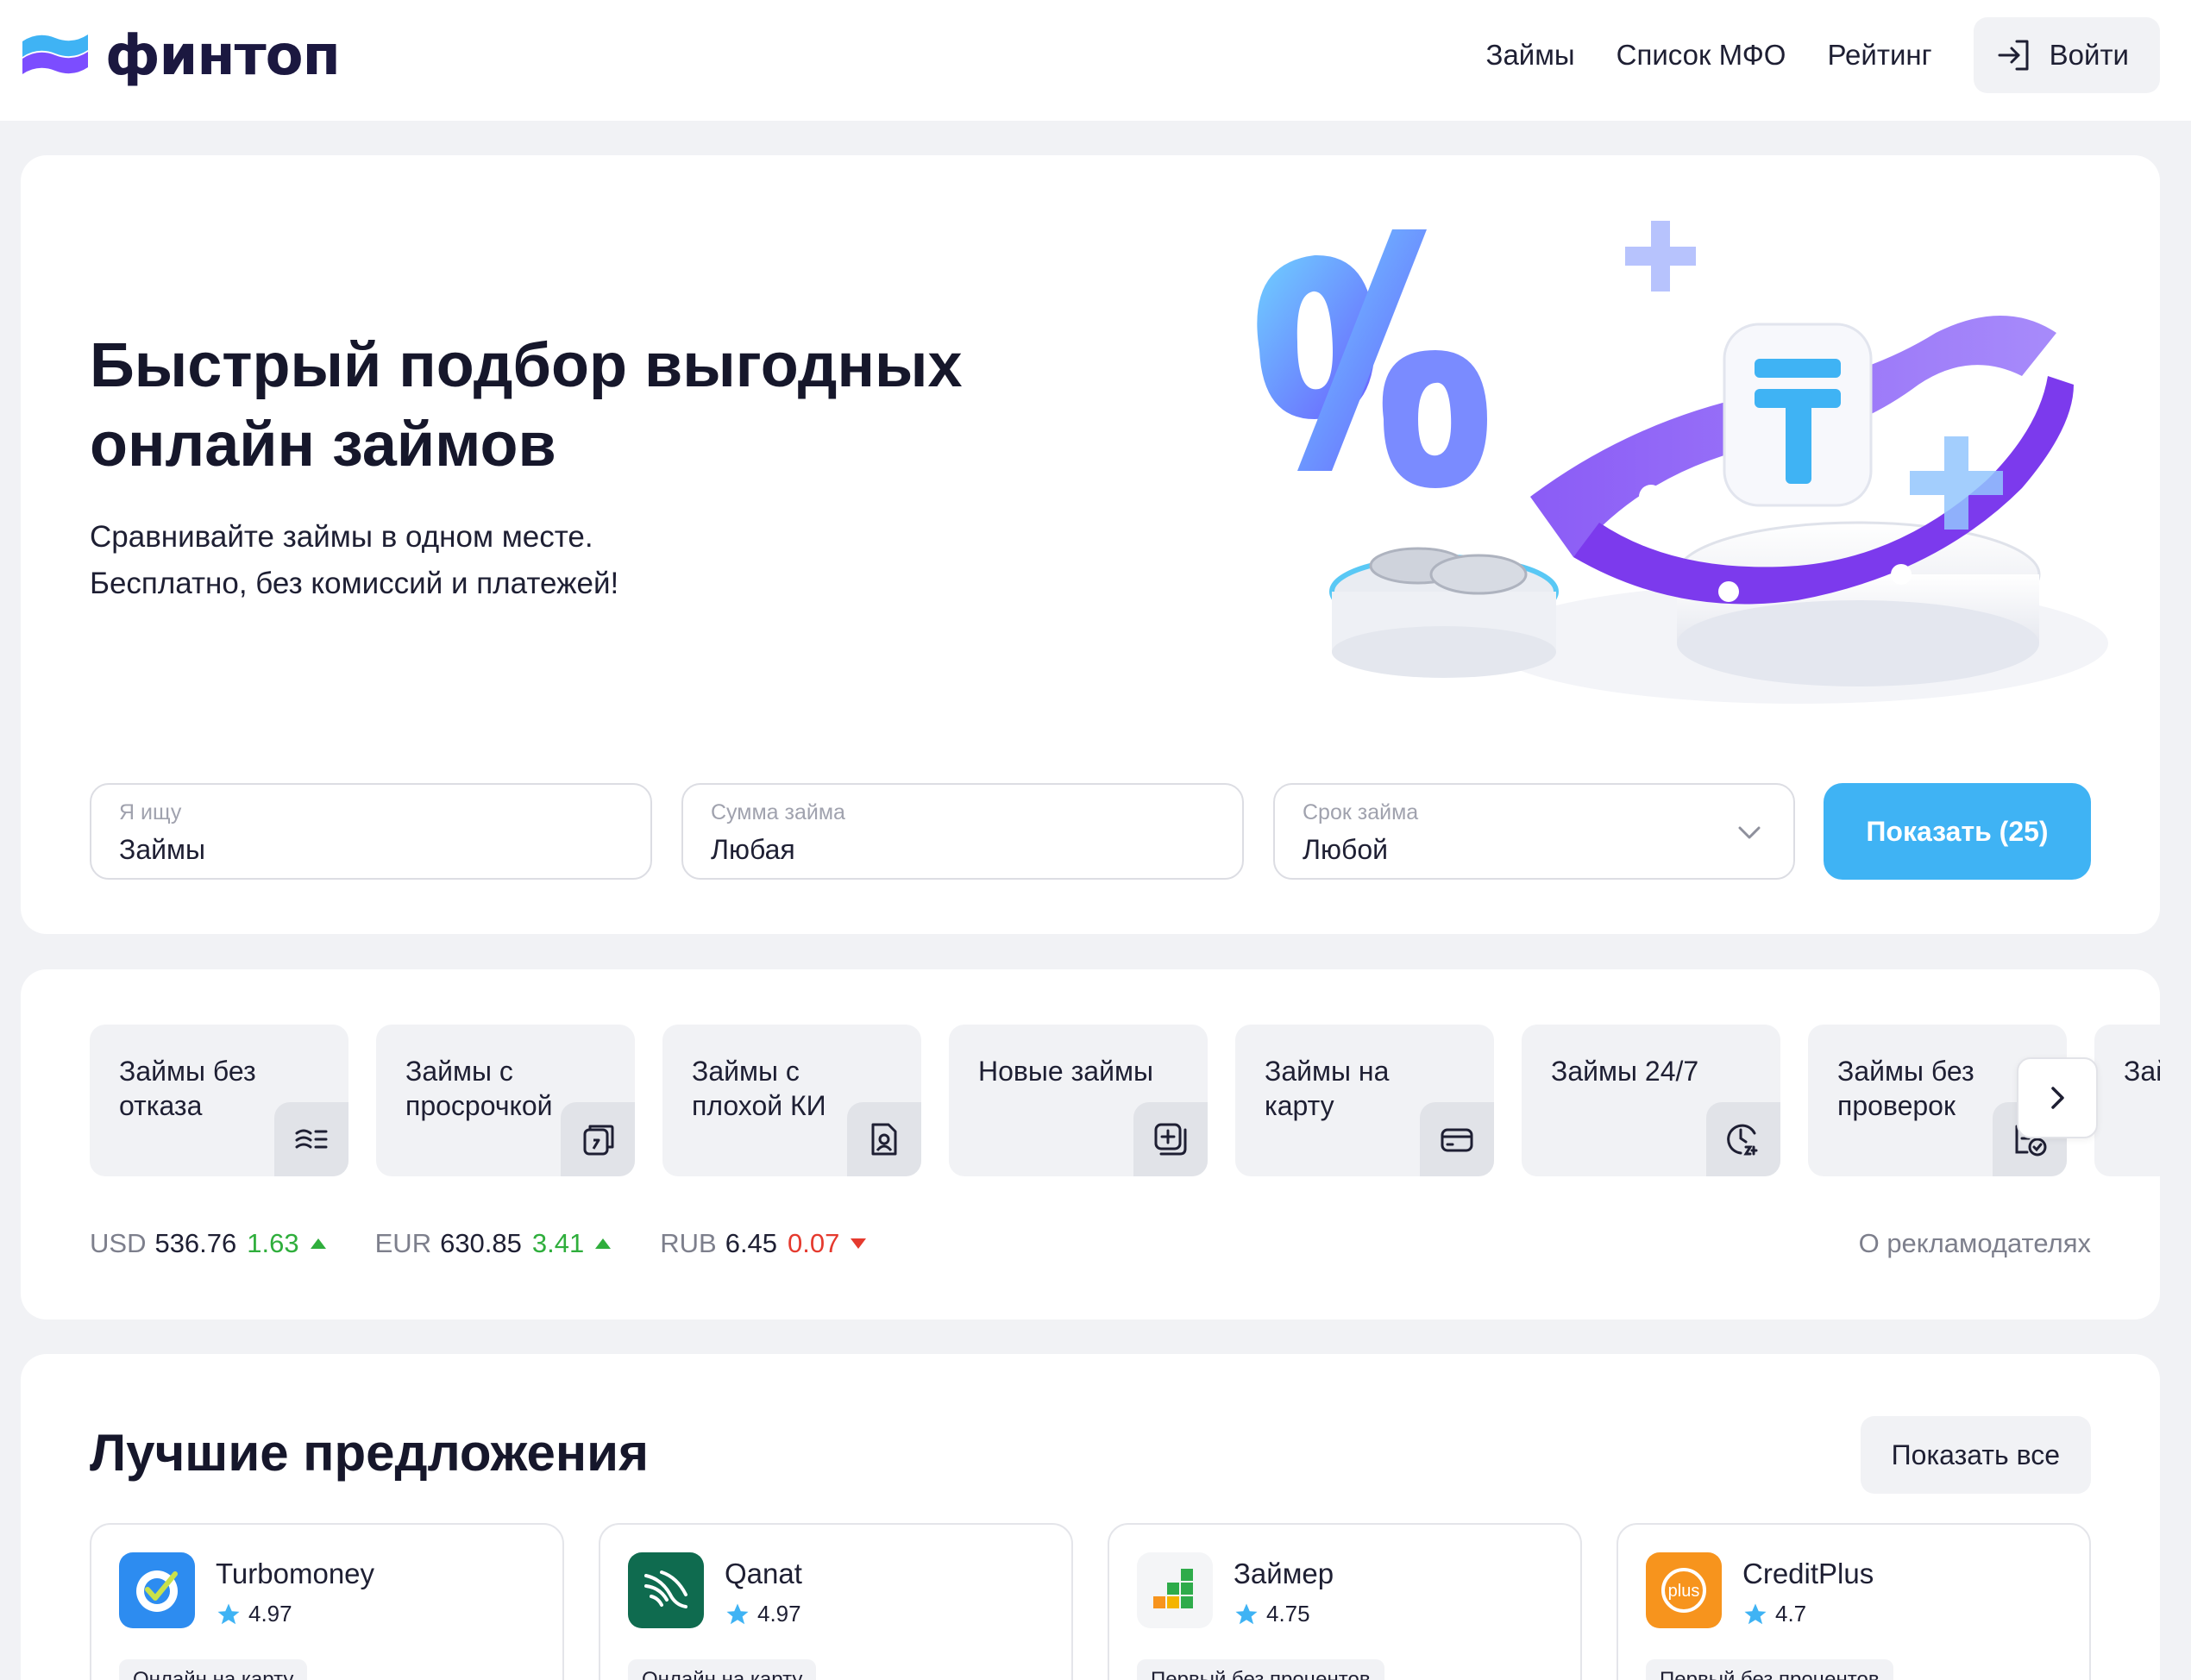 This screenshot has width=2191, height=1680. Describe the element at coordinates (1957, 832) in the screenshot. I see `show-results-button: Показать (25)` at that location.